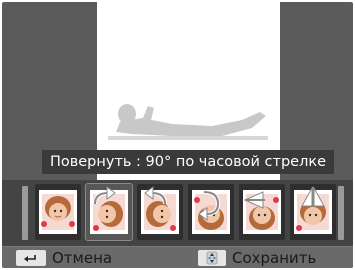  I want to click on thumb-flip-horizontal, so click(313, 212).